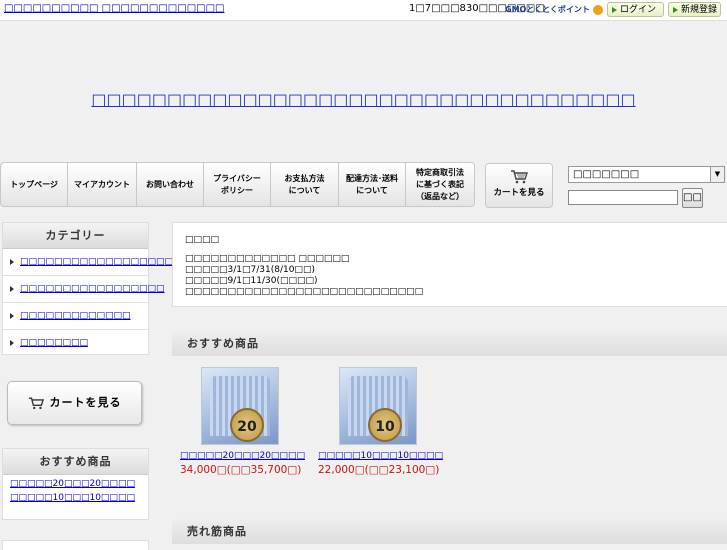 The height and width of the screenshot is (550, 727). I want to click on nav-payment: お支払方法 について, so click(305, 184).